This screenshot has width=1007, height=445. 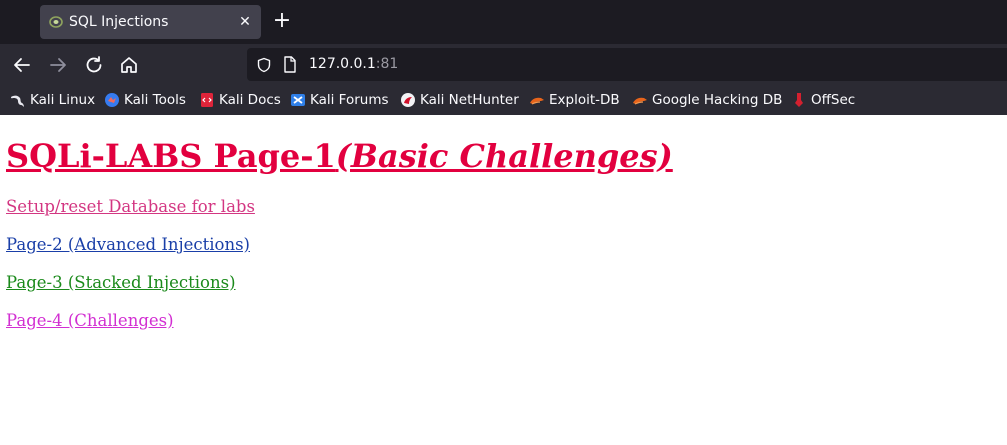 I want to click on url-port: :81, so click(x=387, y=64).